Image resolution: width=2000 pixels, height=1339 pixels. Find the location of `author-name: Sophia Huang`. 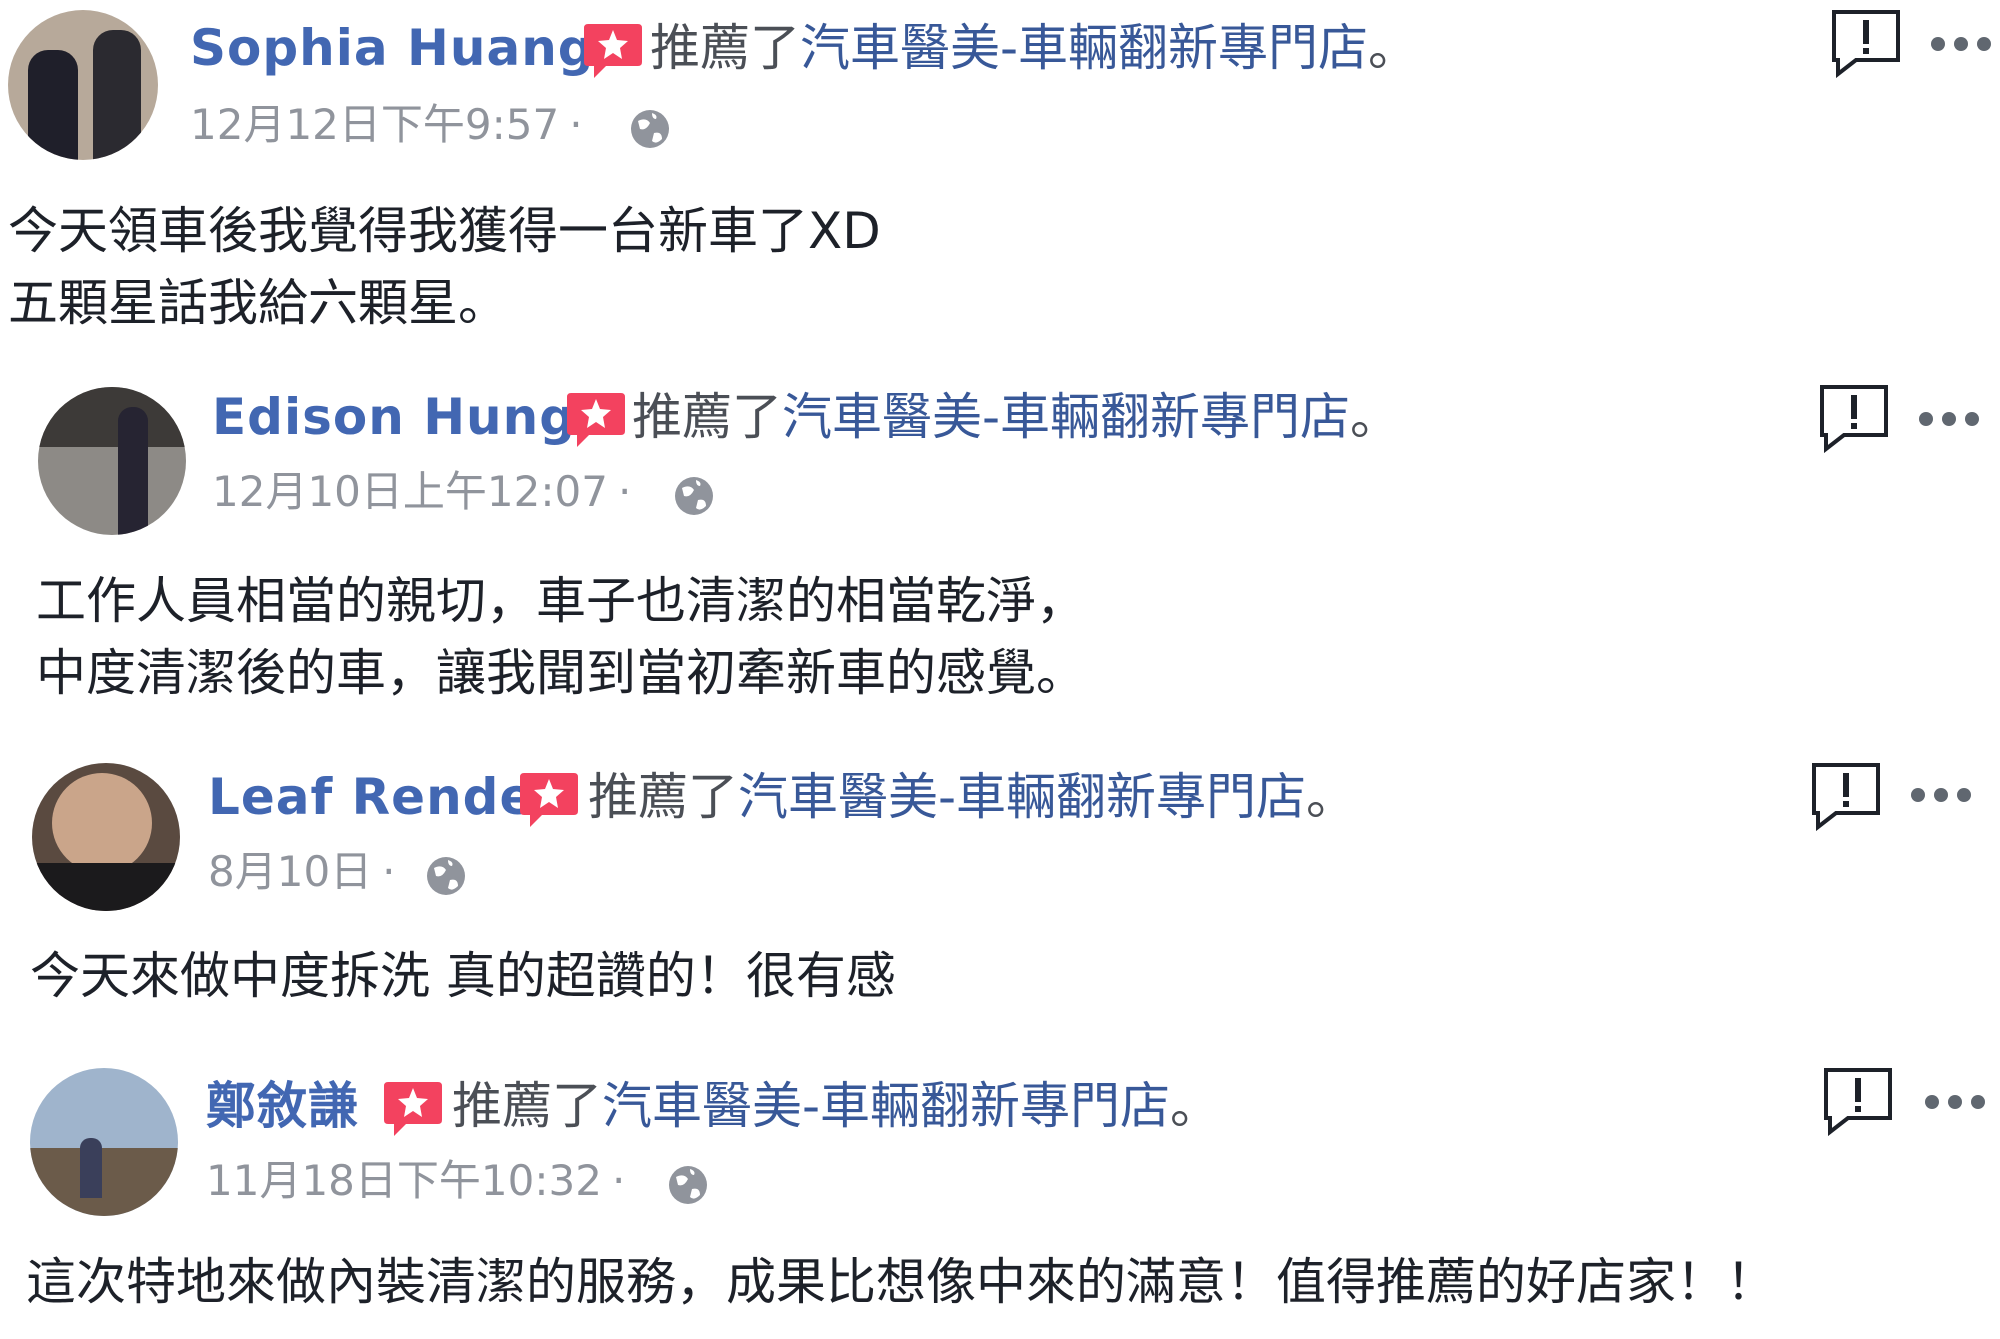

author-name: Sophia Huang is located at coordinates (392, 48).